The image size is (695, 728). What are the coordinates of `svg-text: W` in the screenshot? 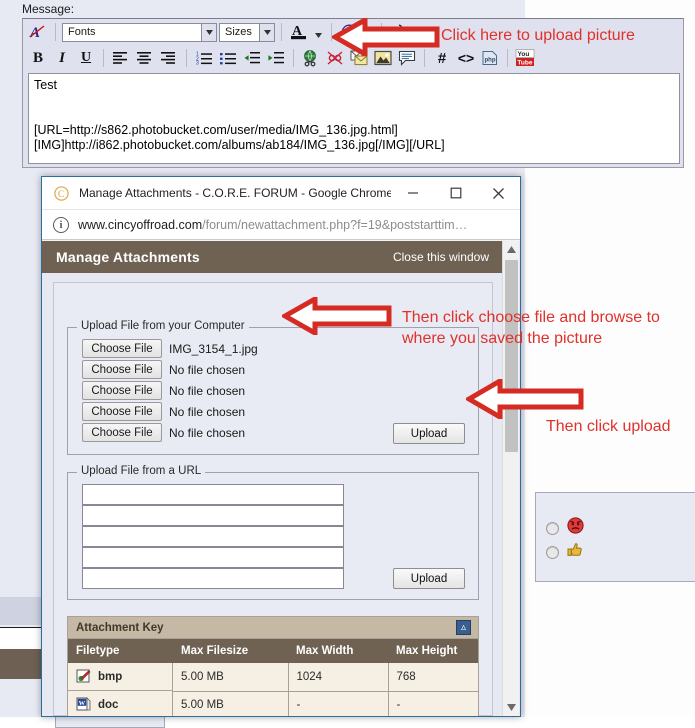 It's located at (82, 703).